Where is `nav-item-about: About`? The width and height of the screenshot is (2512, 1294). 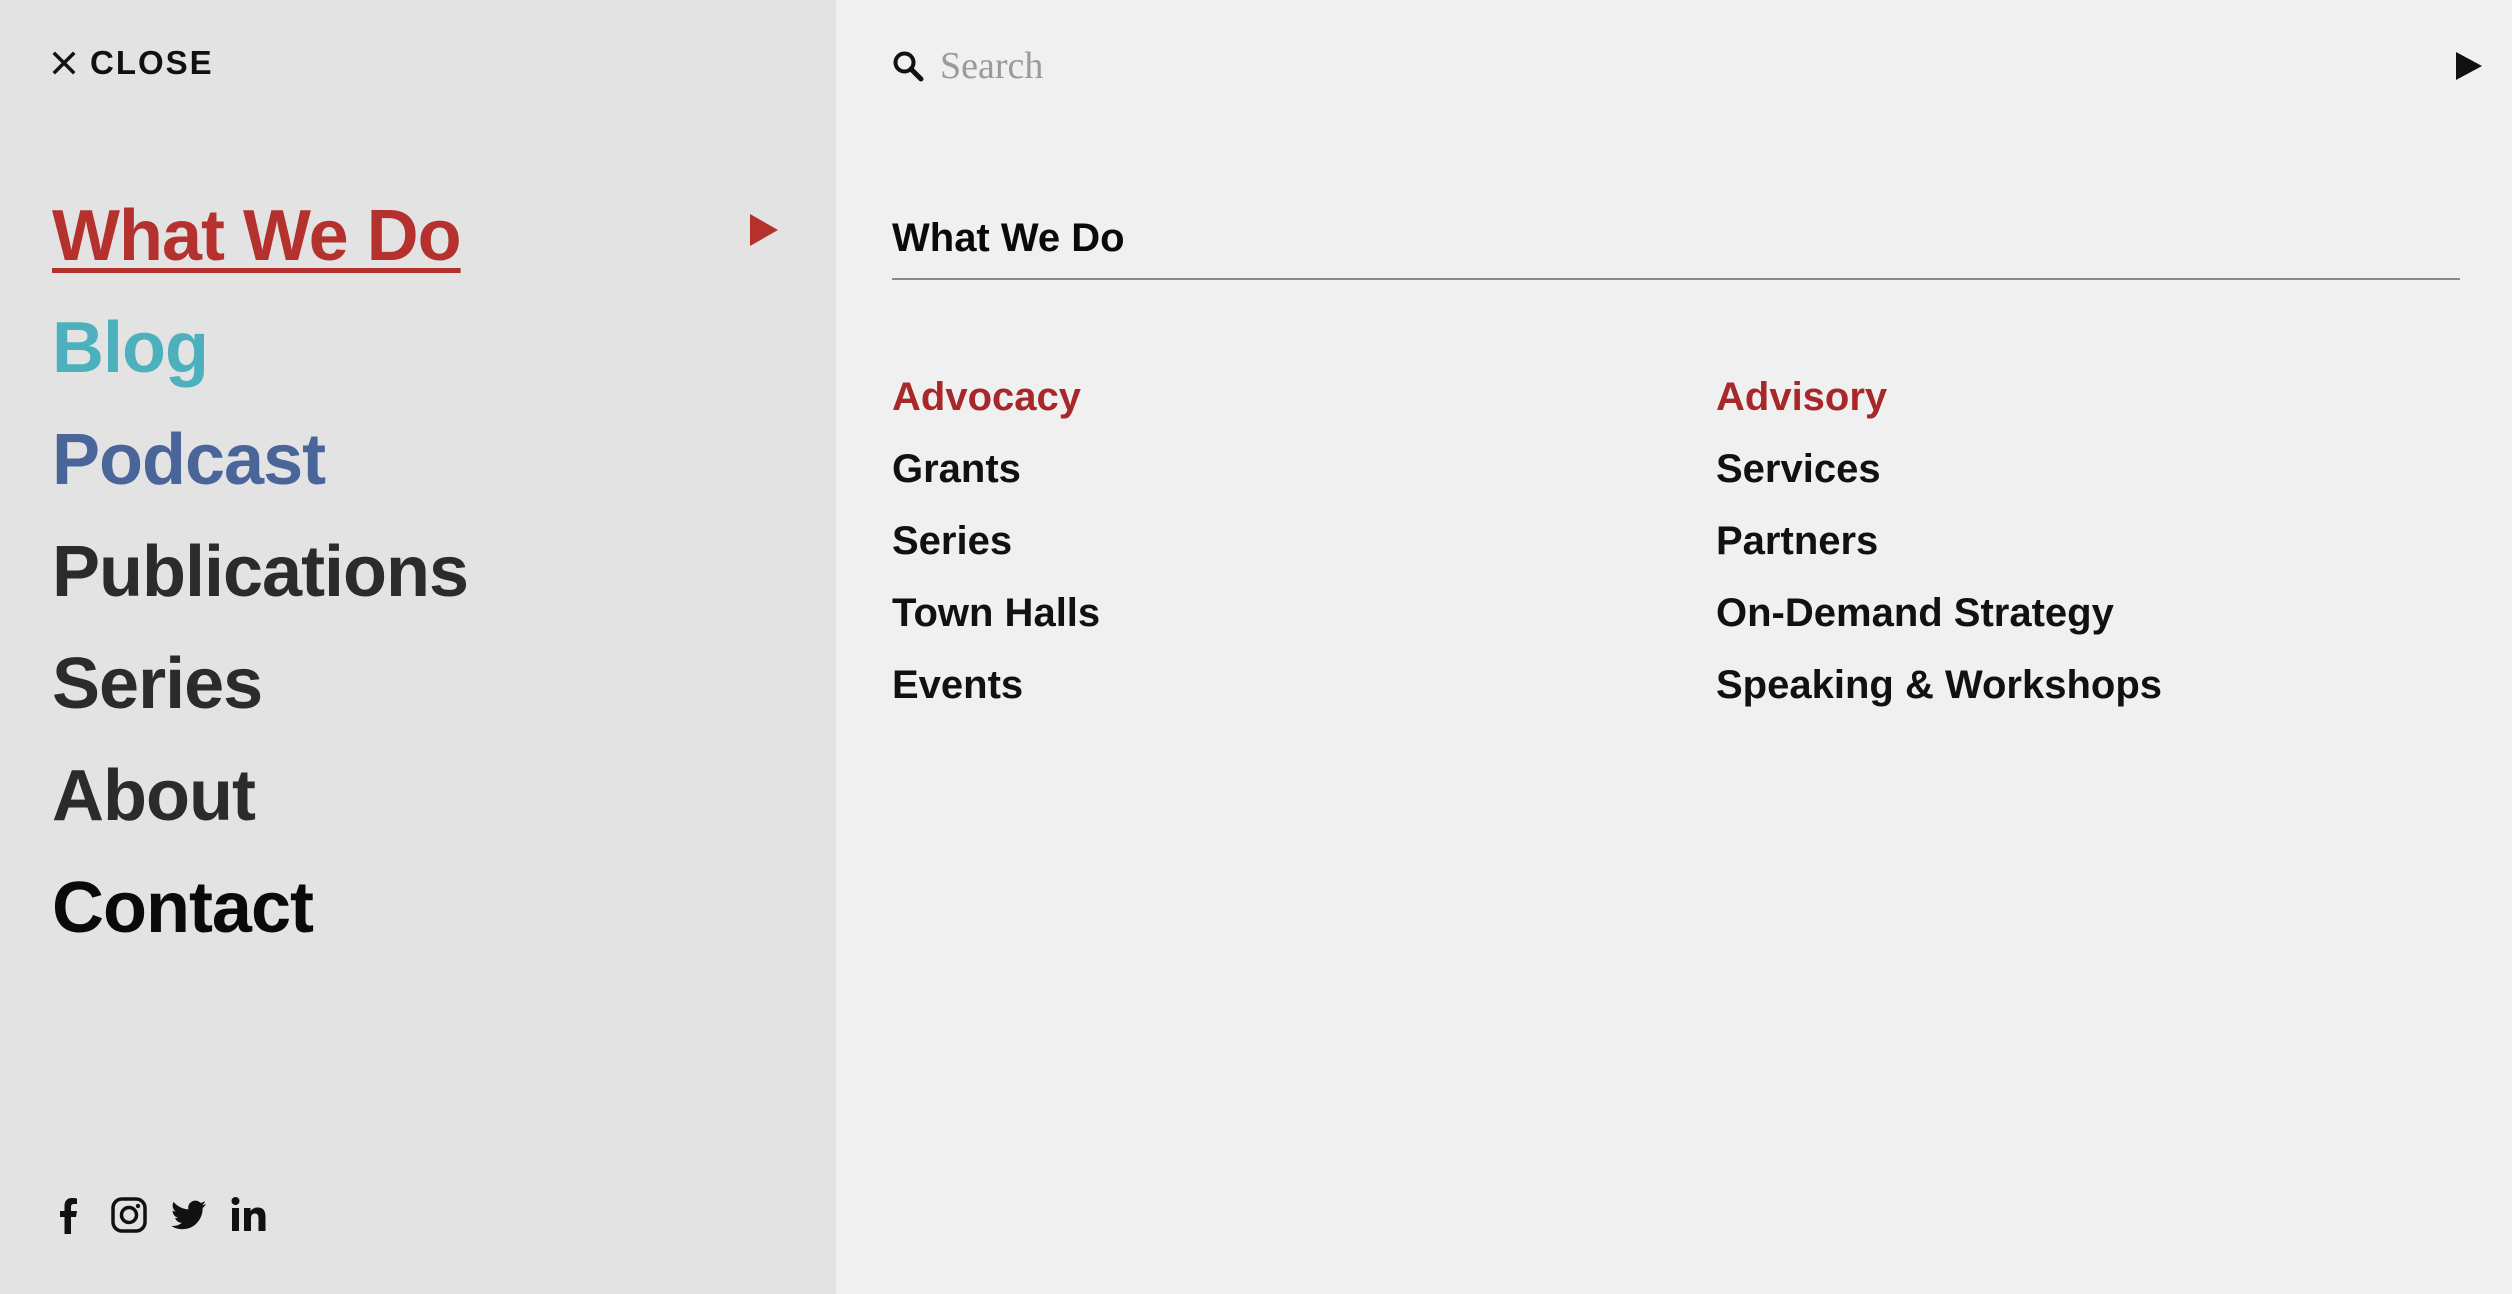 nav-item-about: About is located at coordinates (422, 796).